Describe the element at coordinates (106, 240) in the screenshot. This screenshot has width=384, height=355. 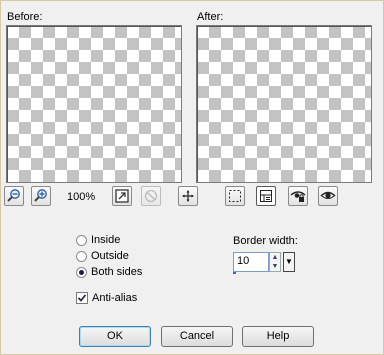
I see `radio-inside-label: Inside` at that location.